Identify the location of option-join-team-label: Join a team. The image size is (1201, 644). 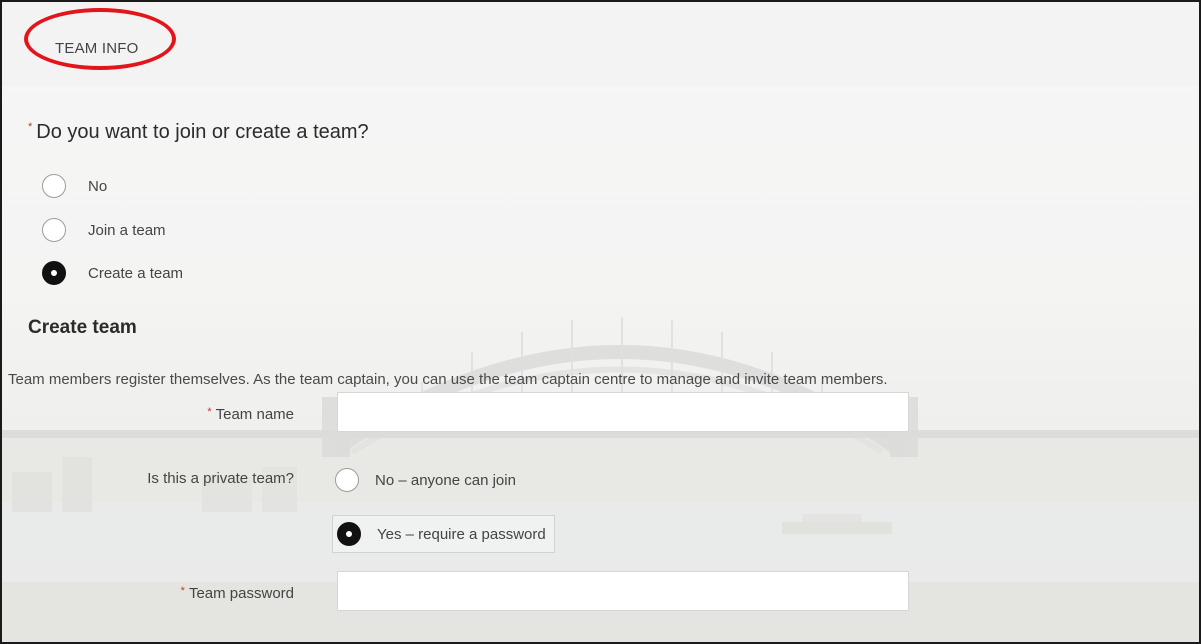
(127, 230).